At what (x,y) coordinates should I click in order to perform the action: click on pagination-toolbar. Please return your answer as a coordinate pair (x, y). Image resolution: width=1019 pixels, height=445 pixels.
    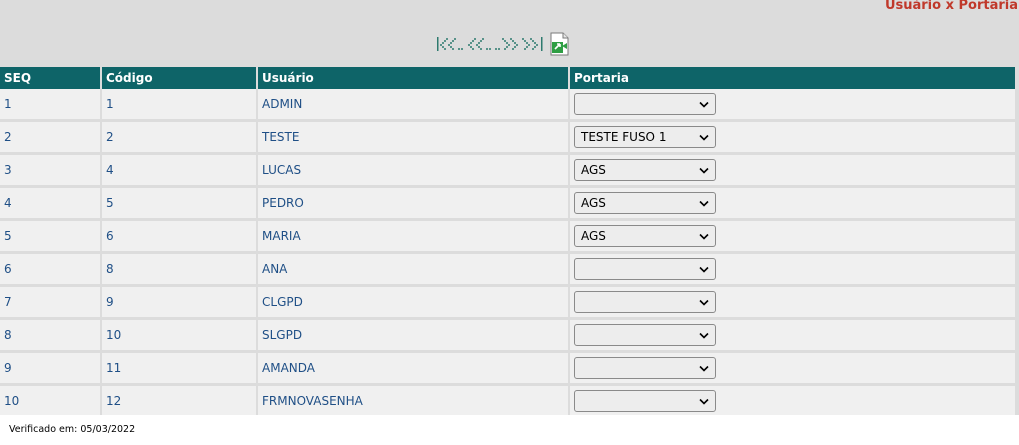
    Looking at the image, I should click on (503, 44).